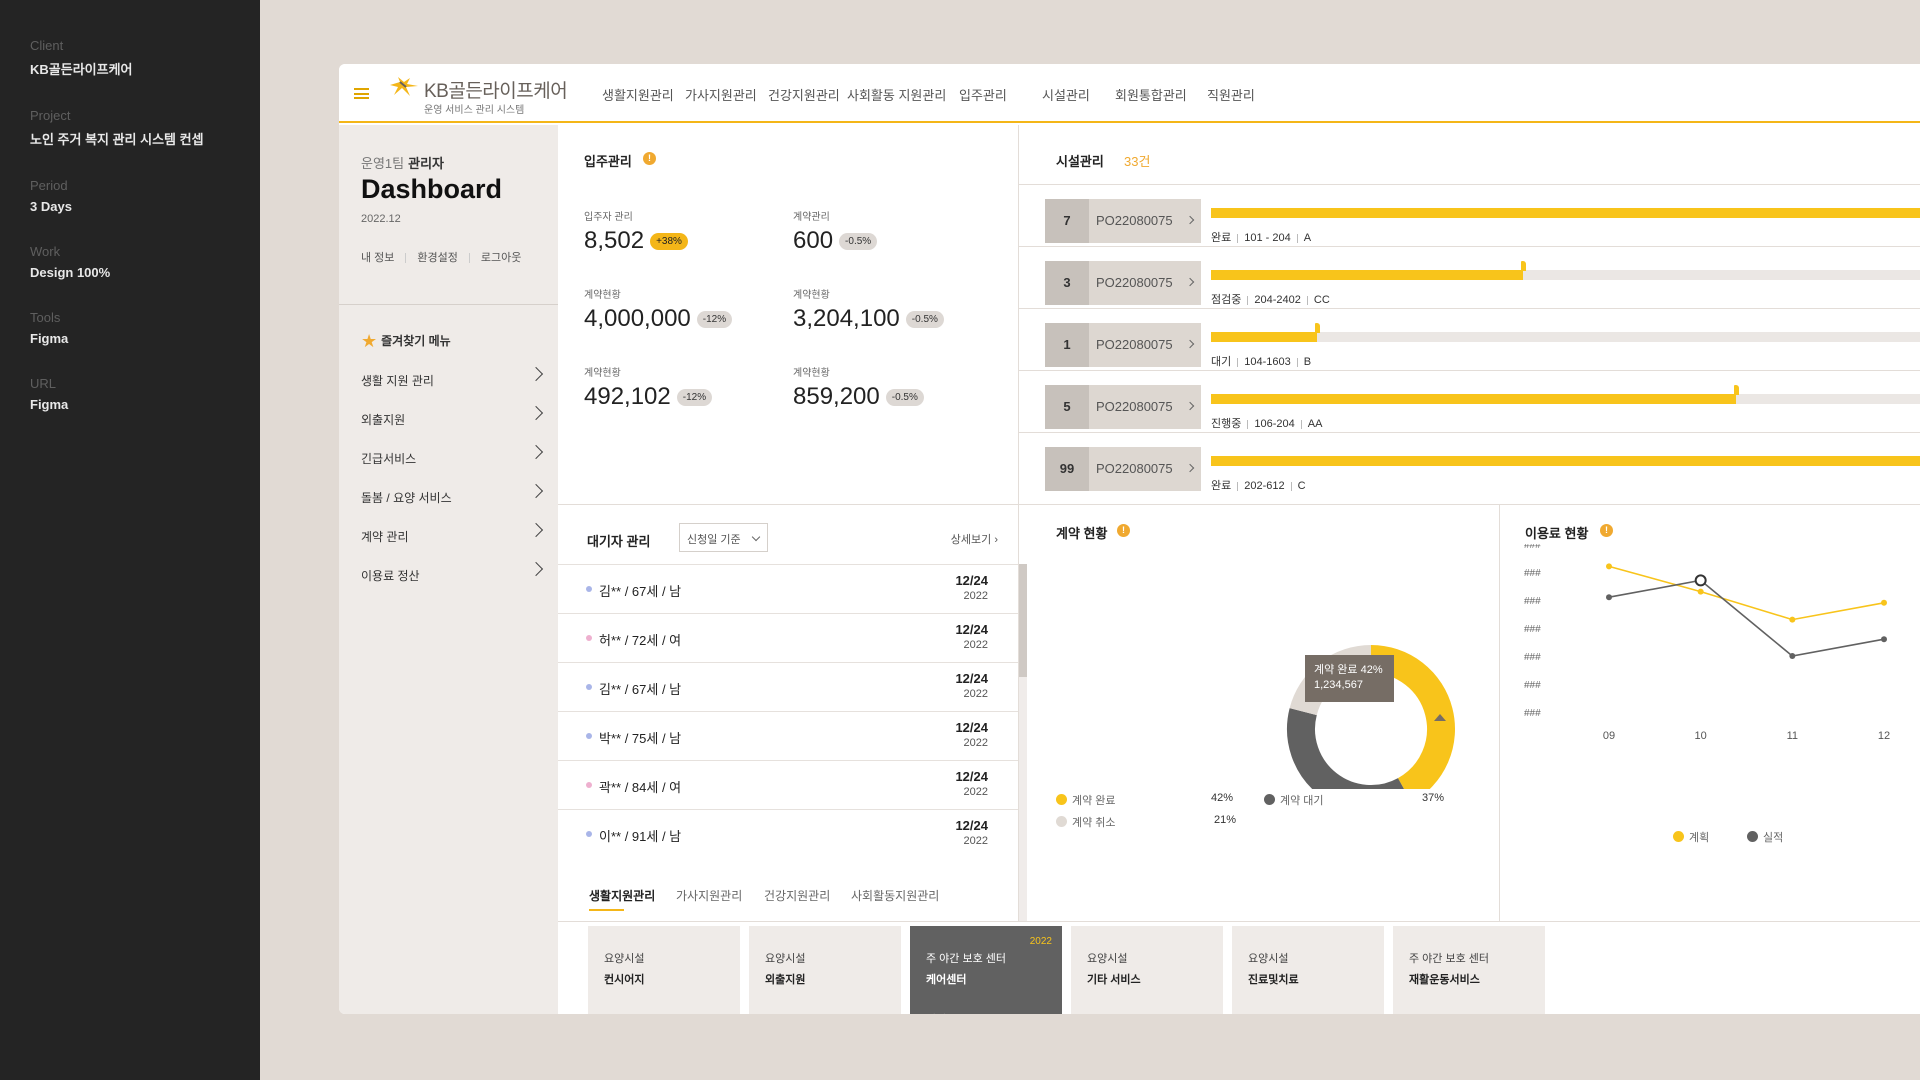 This screenshot has height=1080, width=1920. Describe the element at coordinates (986, 970) in the screenshot. I see `service-card-active: 2022 주 야간 보호 센터케어센터지점` at that location.